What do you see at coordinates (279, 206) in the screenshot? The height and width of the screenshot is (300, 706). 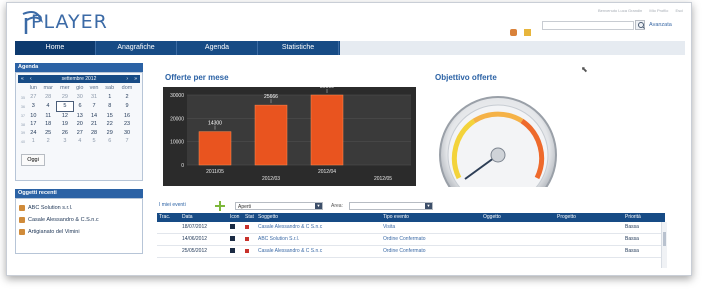 I see `status-select: Aperti ▼` at bounding box center [279, 206].